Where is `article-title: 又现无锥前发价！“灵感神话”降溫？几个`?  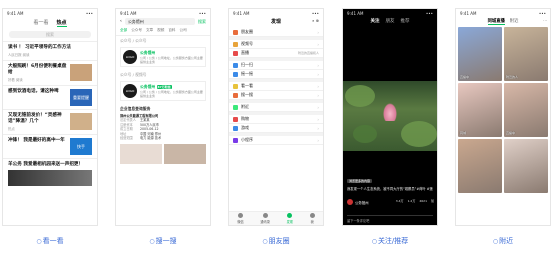 article-title: 又现无锥前发价！“灵感神话”降溫？几个 is located at coordinates (35, 118).